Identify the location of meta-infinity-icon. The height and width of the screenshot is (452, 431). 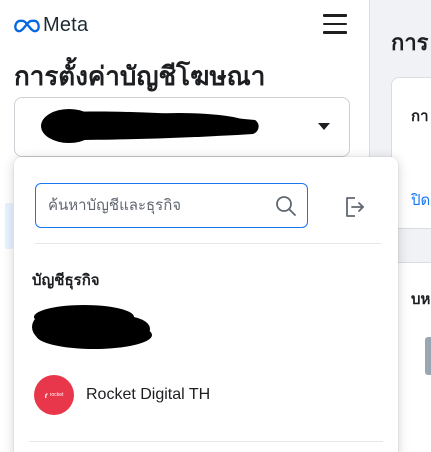
(27, 25).